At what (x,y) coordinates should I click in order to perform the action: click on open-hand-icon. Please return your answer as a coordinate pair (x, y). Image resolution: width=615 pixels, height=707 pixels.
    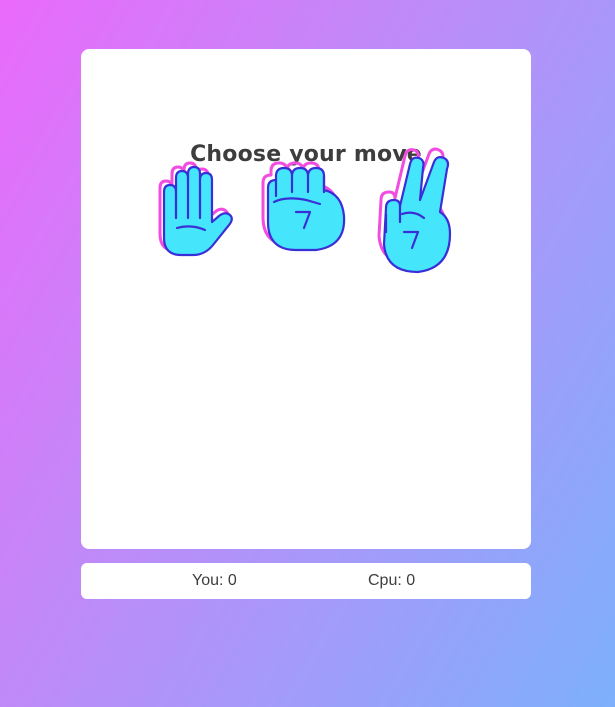
    Looking at the image, I should click on (195, 209).